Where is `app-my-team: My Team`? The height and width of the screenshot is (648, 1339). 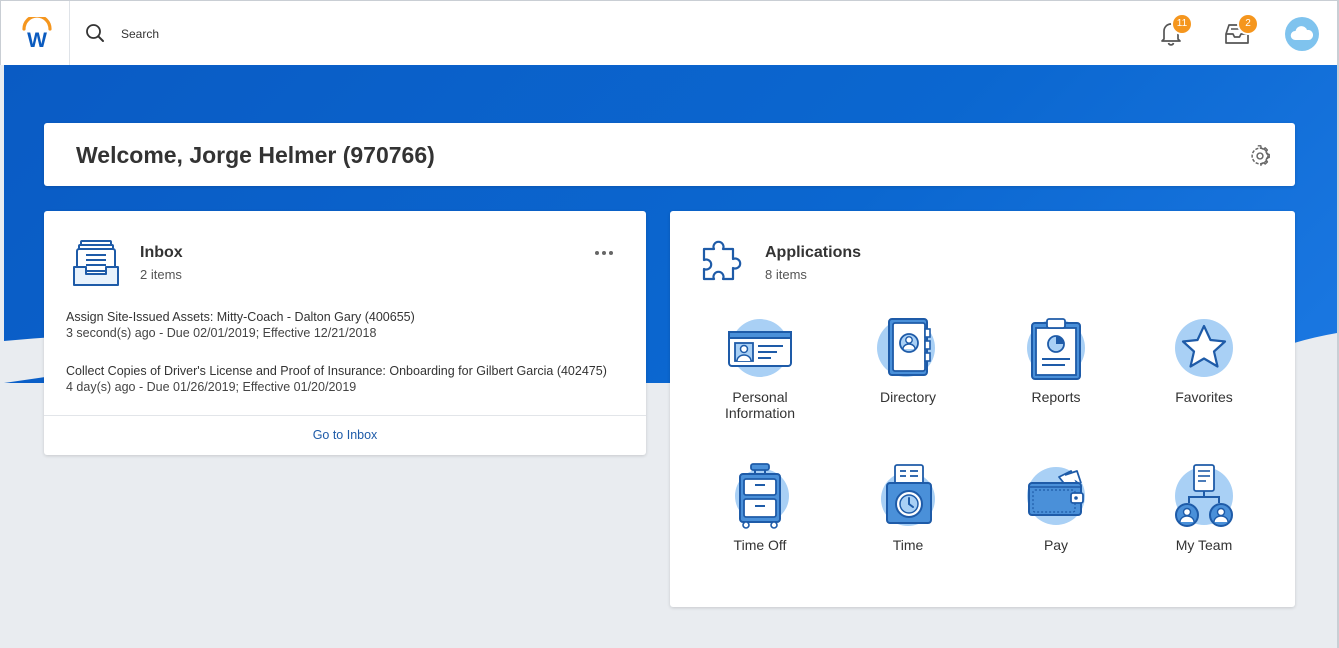
app-my-team: My Team is located at coordinates (1204, 508).